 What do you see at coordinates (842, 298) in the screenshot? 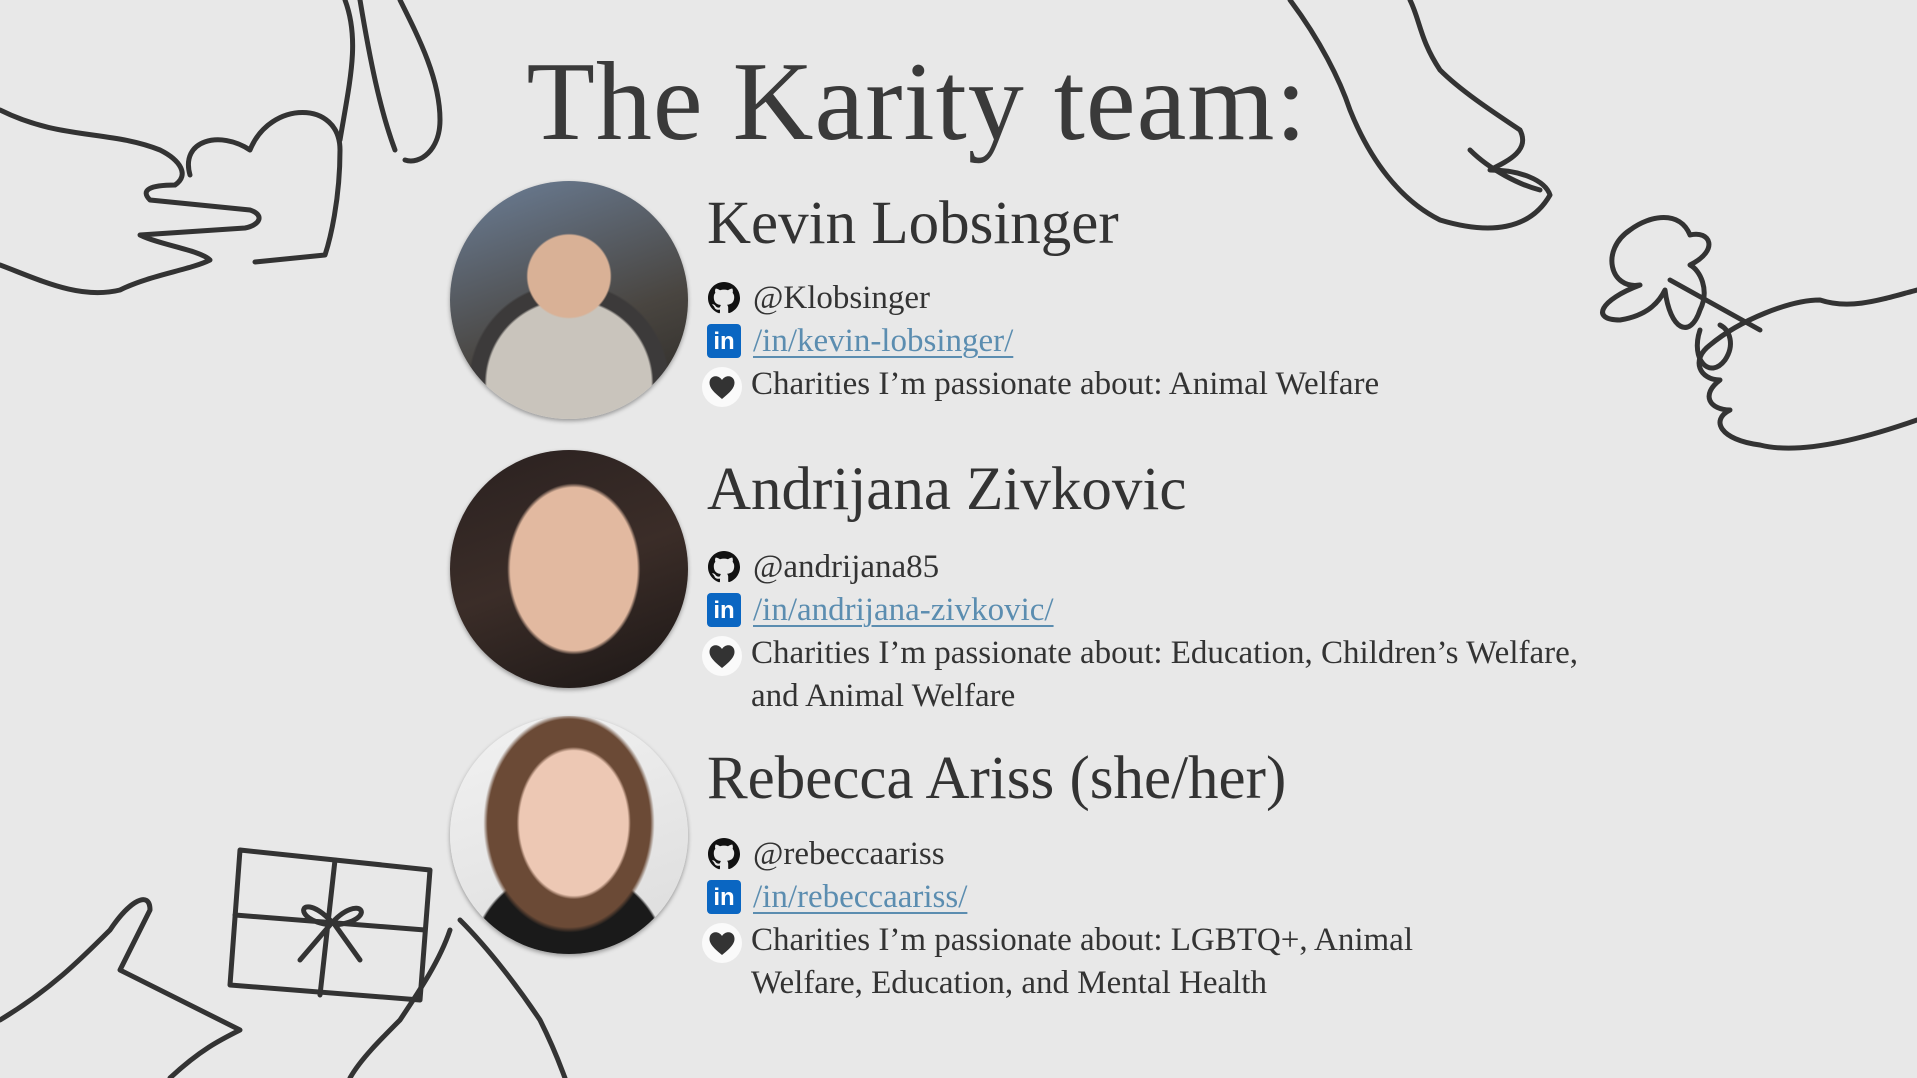
I see `github-handle: @Klobsinger` at bounding box center [842, 298].